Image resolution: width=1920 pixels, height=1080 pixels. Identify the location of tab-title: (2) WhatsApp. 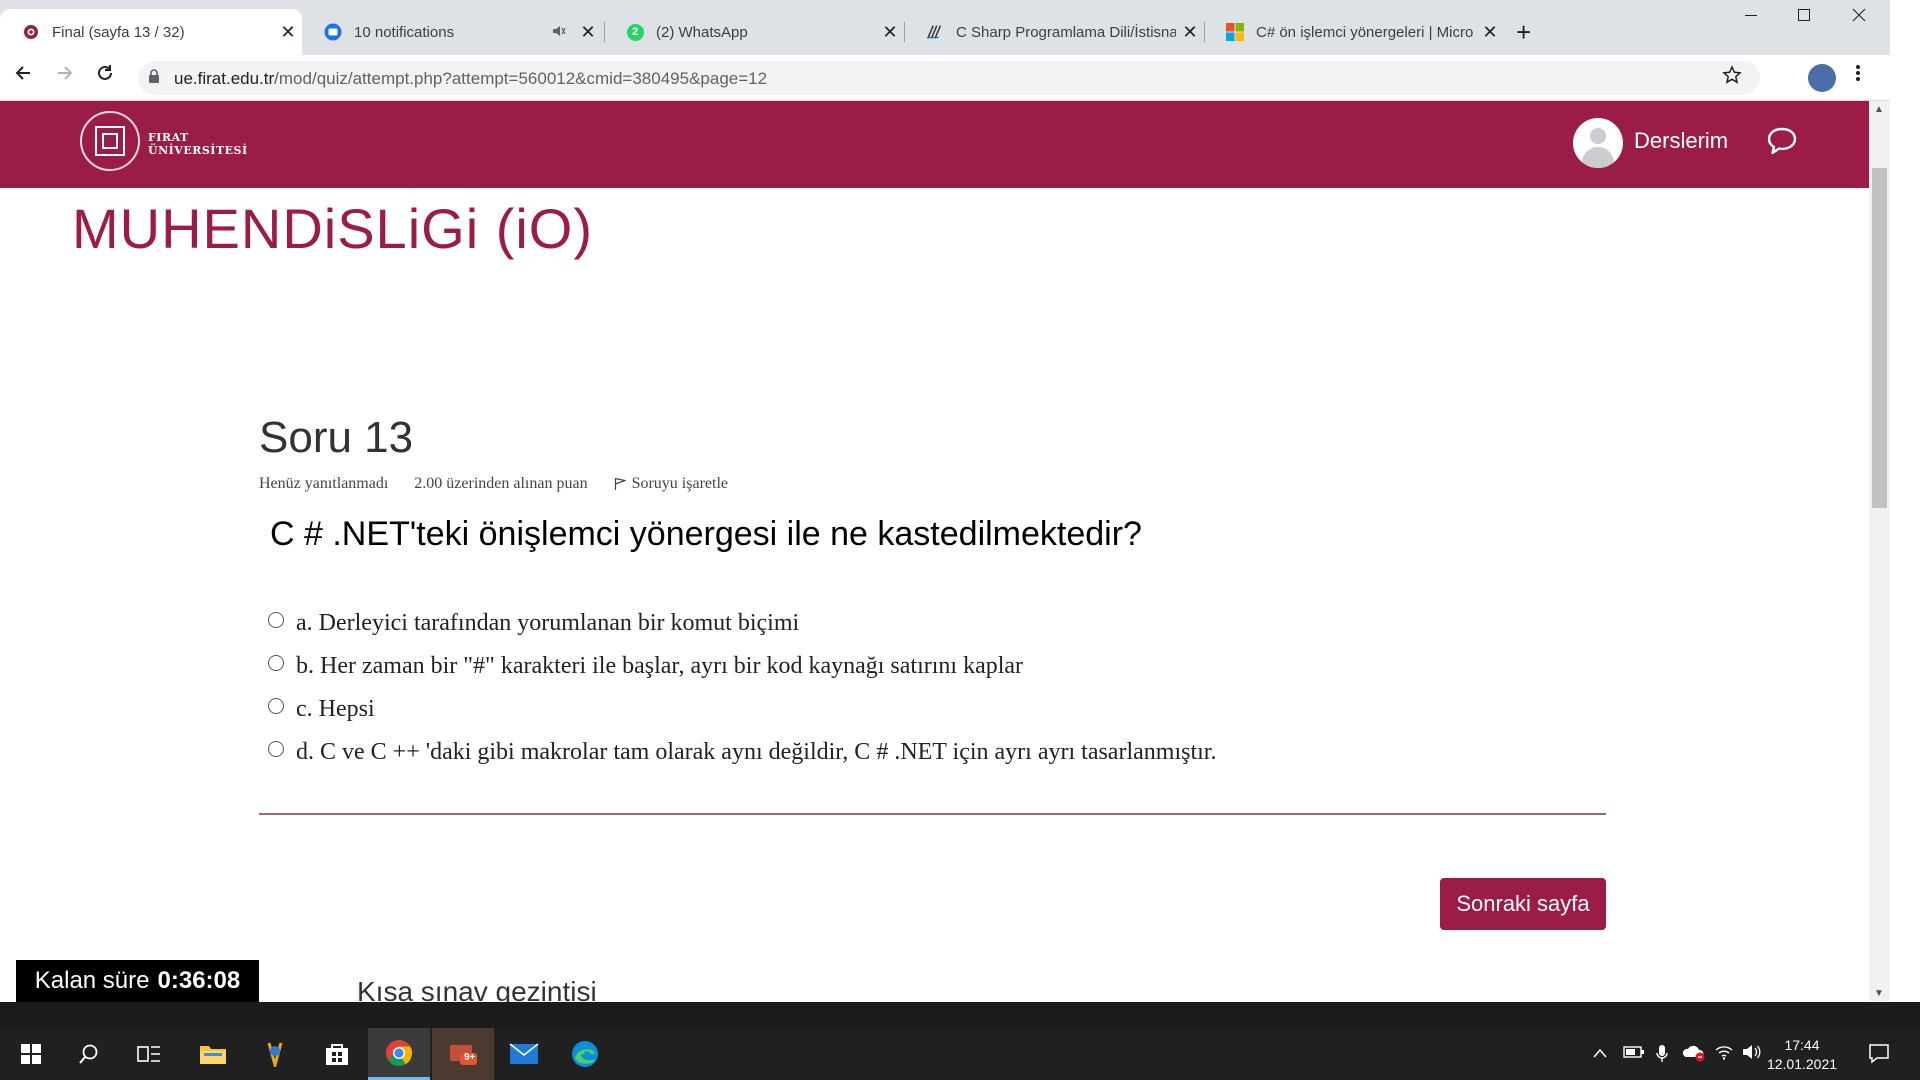
(702, 32).